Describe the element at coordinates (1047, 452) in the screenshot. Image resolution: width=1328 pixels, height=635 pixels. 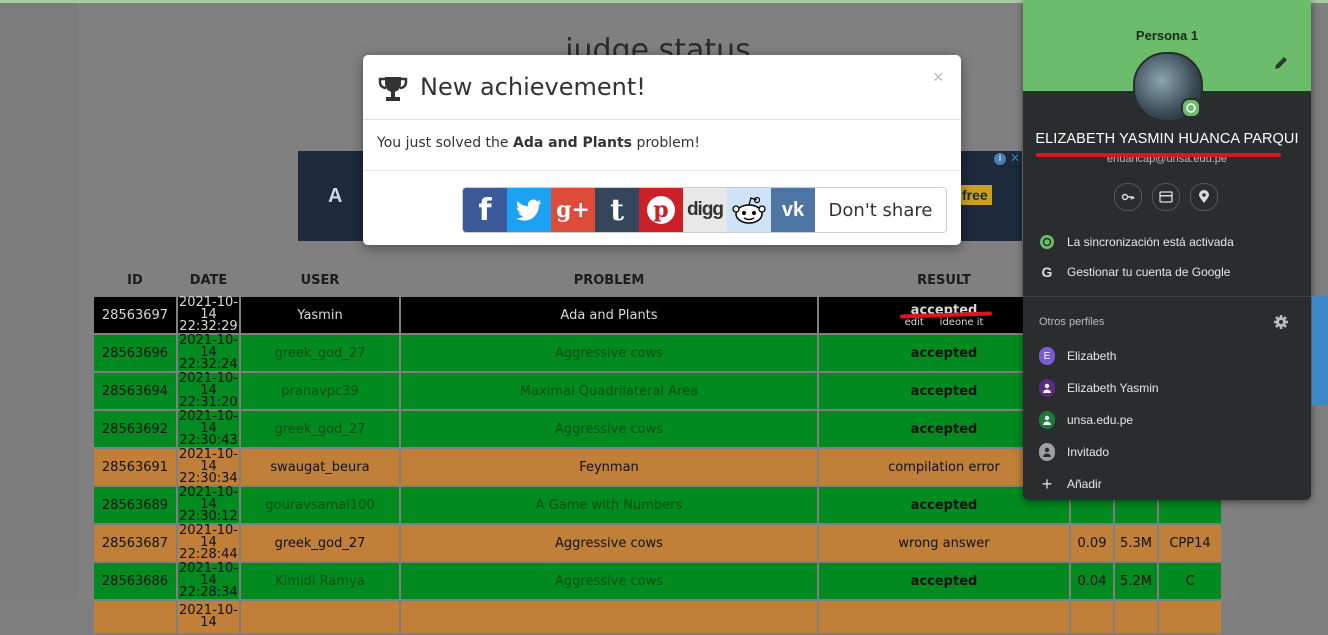
I see `guest-icon` at that location.